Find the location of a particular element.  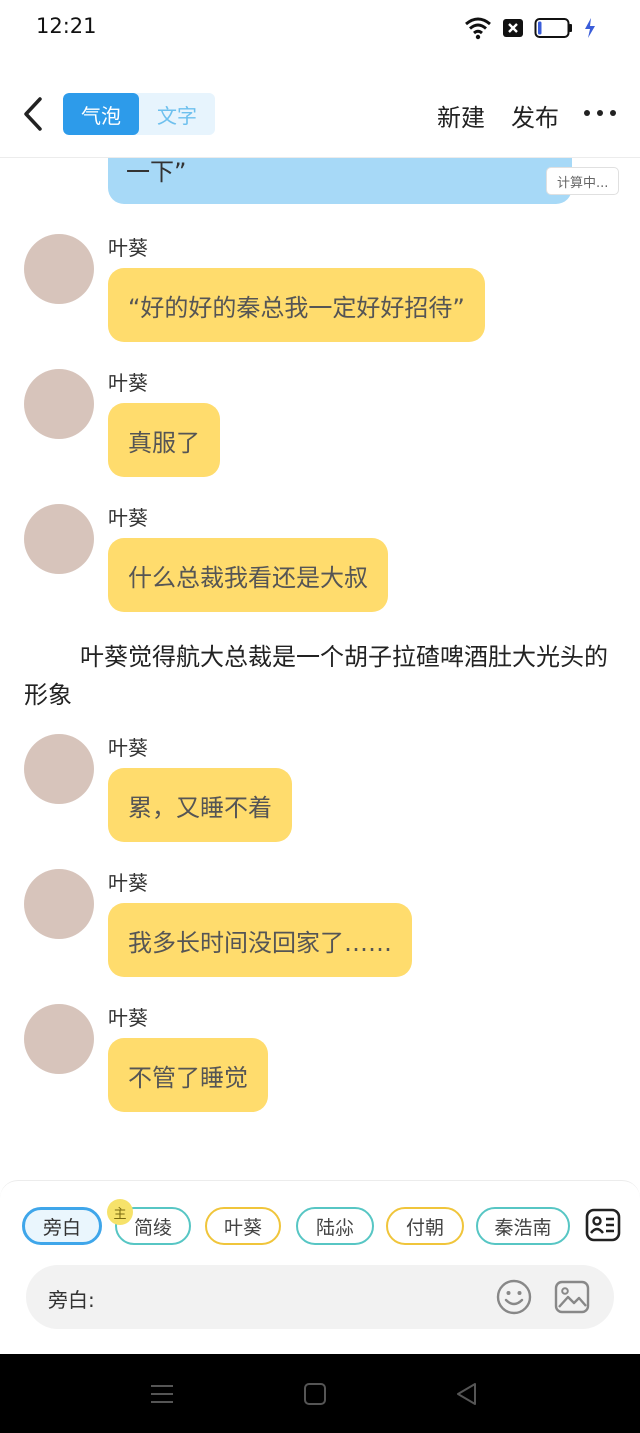

host-badge: 主 is located at coordinates (120, 1212).